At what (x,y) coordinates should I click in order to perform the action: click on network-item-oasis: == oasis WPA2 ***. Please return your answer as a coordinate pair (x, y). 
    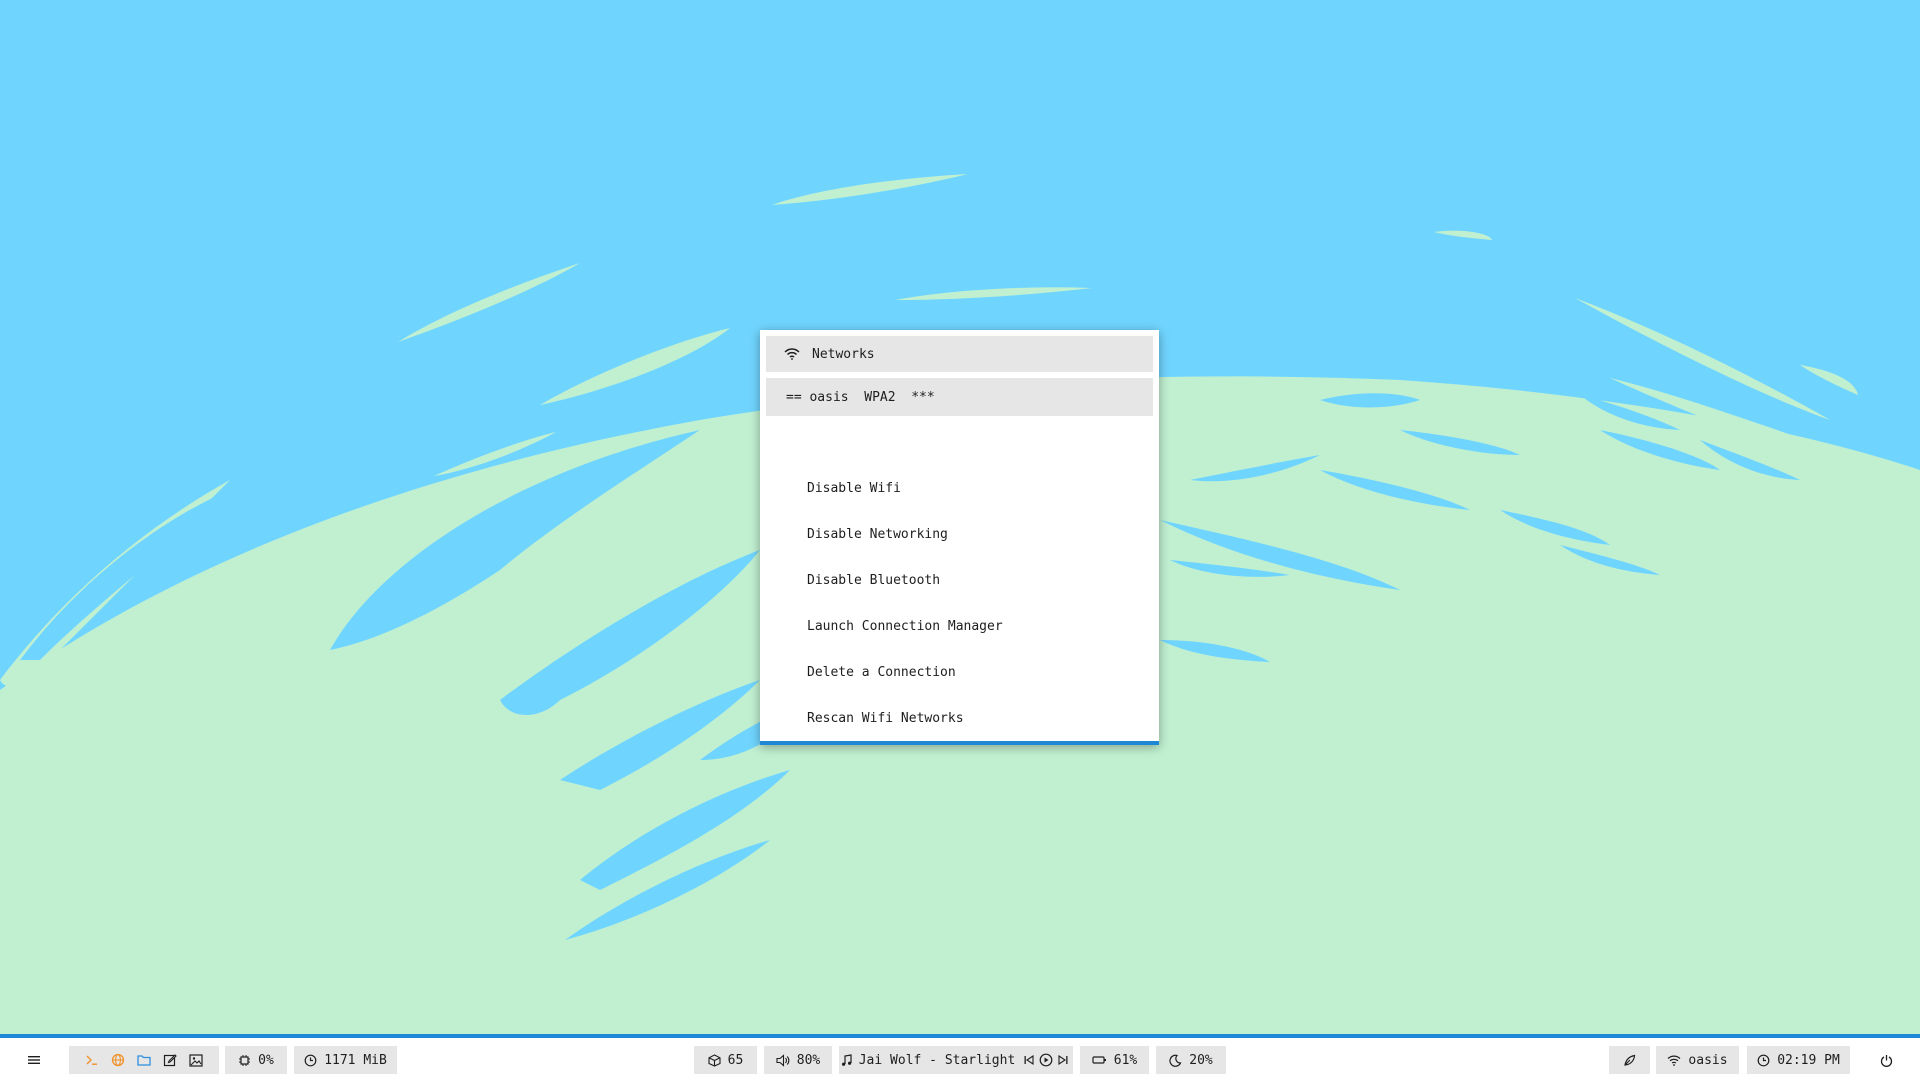
    Looking at the image, I should click on (959, 397).